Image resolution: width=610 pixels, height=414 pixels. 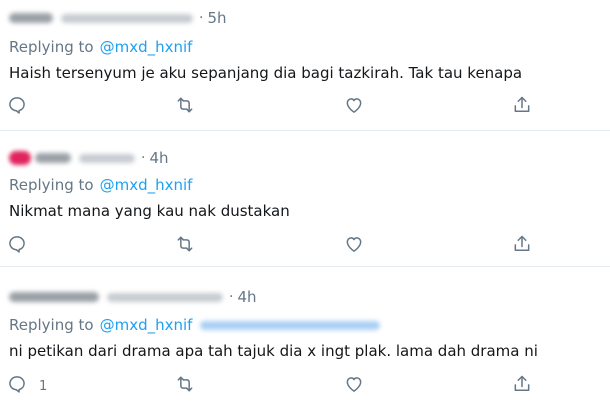 I want to click on reply-count: 1, so click(x=43, y=386).